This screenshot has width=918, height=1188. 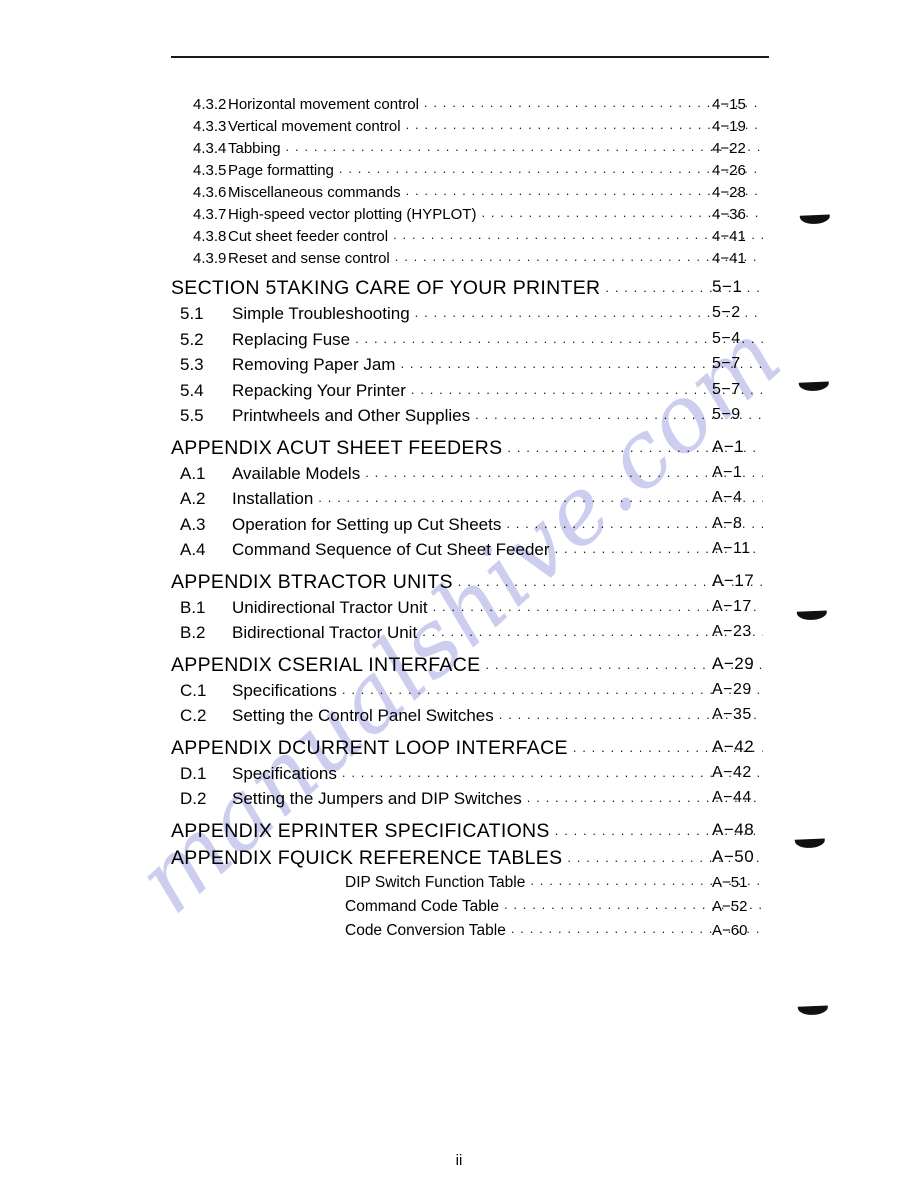 I want to click on toc-entry-title: Installation, so click(x=273, y=498).